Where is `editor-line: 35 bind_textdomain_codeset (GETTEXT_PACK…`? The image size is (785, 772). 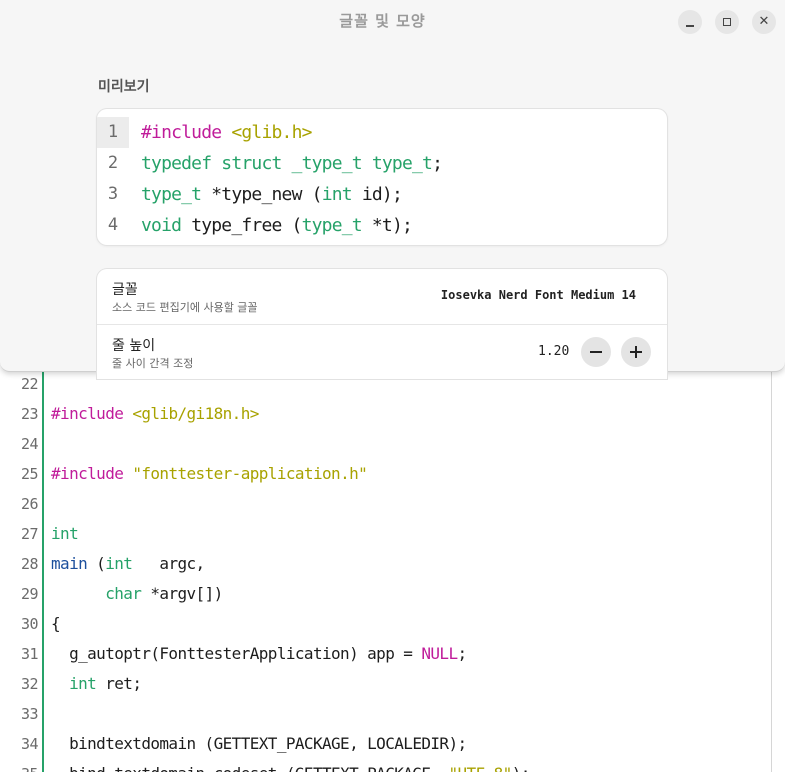
editor-line: 35 bind_textdomain_codeset (GETTEXT_PACK… is located at coordinates (385, 767).